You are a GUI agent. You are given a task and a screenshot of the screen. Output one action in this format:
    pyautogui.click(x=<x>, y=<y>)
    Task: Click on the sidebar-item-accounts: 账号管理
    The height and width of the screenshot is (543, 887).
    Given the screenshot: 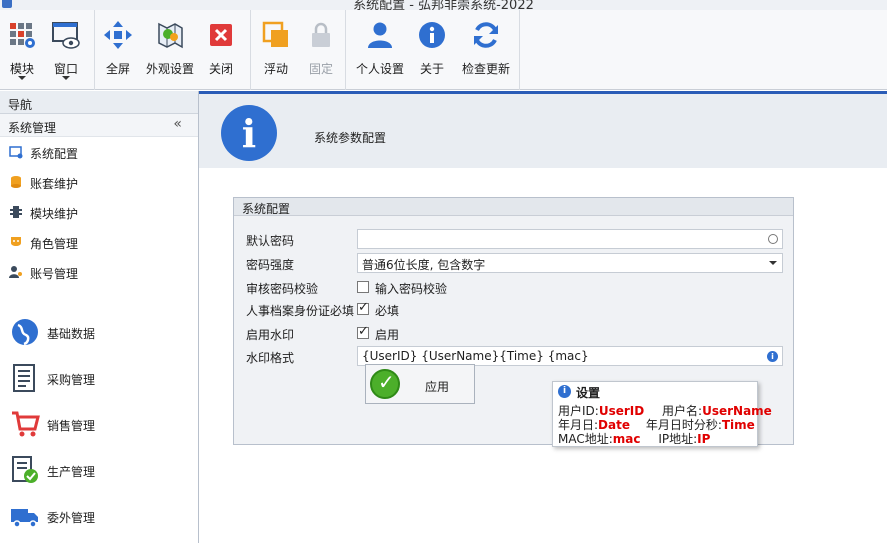 What is the action you would take?
    pyautogui.click(x=99, y=272)
    